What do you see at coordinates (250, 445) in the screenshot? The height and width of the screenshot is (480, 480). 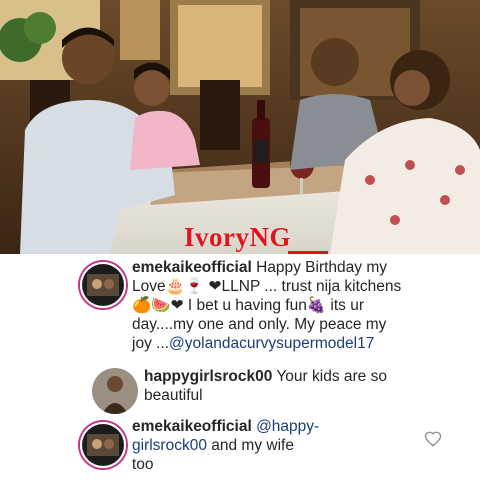 I see `comment-line: and my wife` at bounding box center [250, 445].